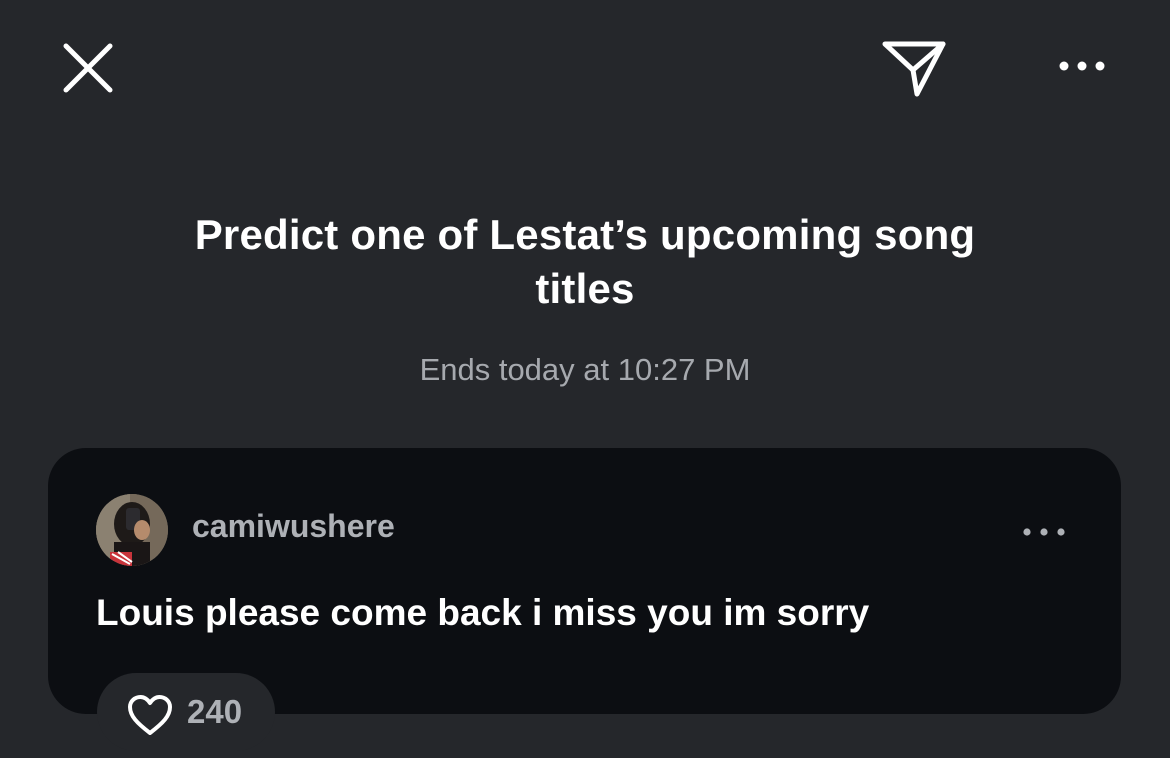 Image resolution: width=1170 pixels, height=758 pixels. Describe the element at coordinates (585, 369) in the screenshot. I see `ends-time-text: Ends today at 10:27 PM` at that location.